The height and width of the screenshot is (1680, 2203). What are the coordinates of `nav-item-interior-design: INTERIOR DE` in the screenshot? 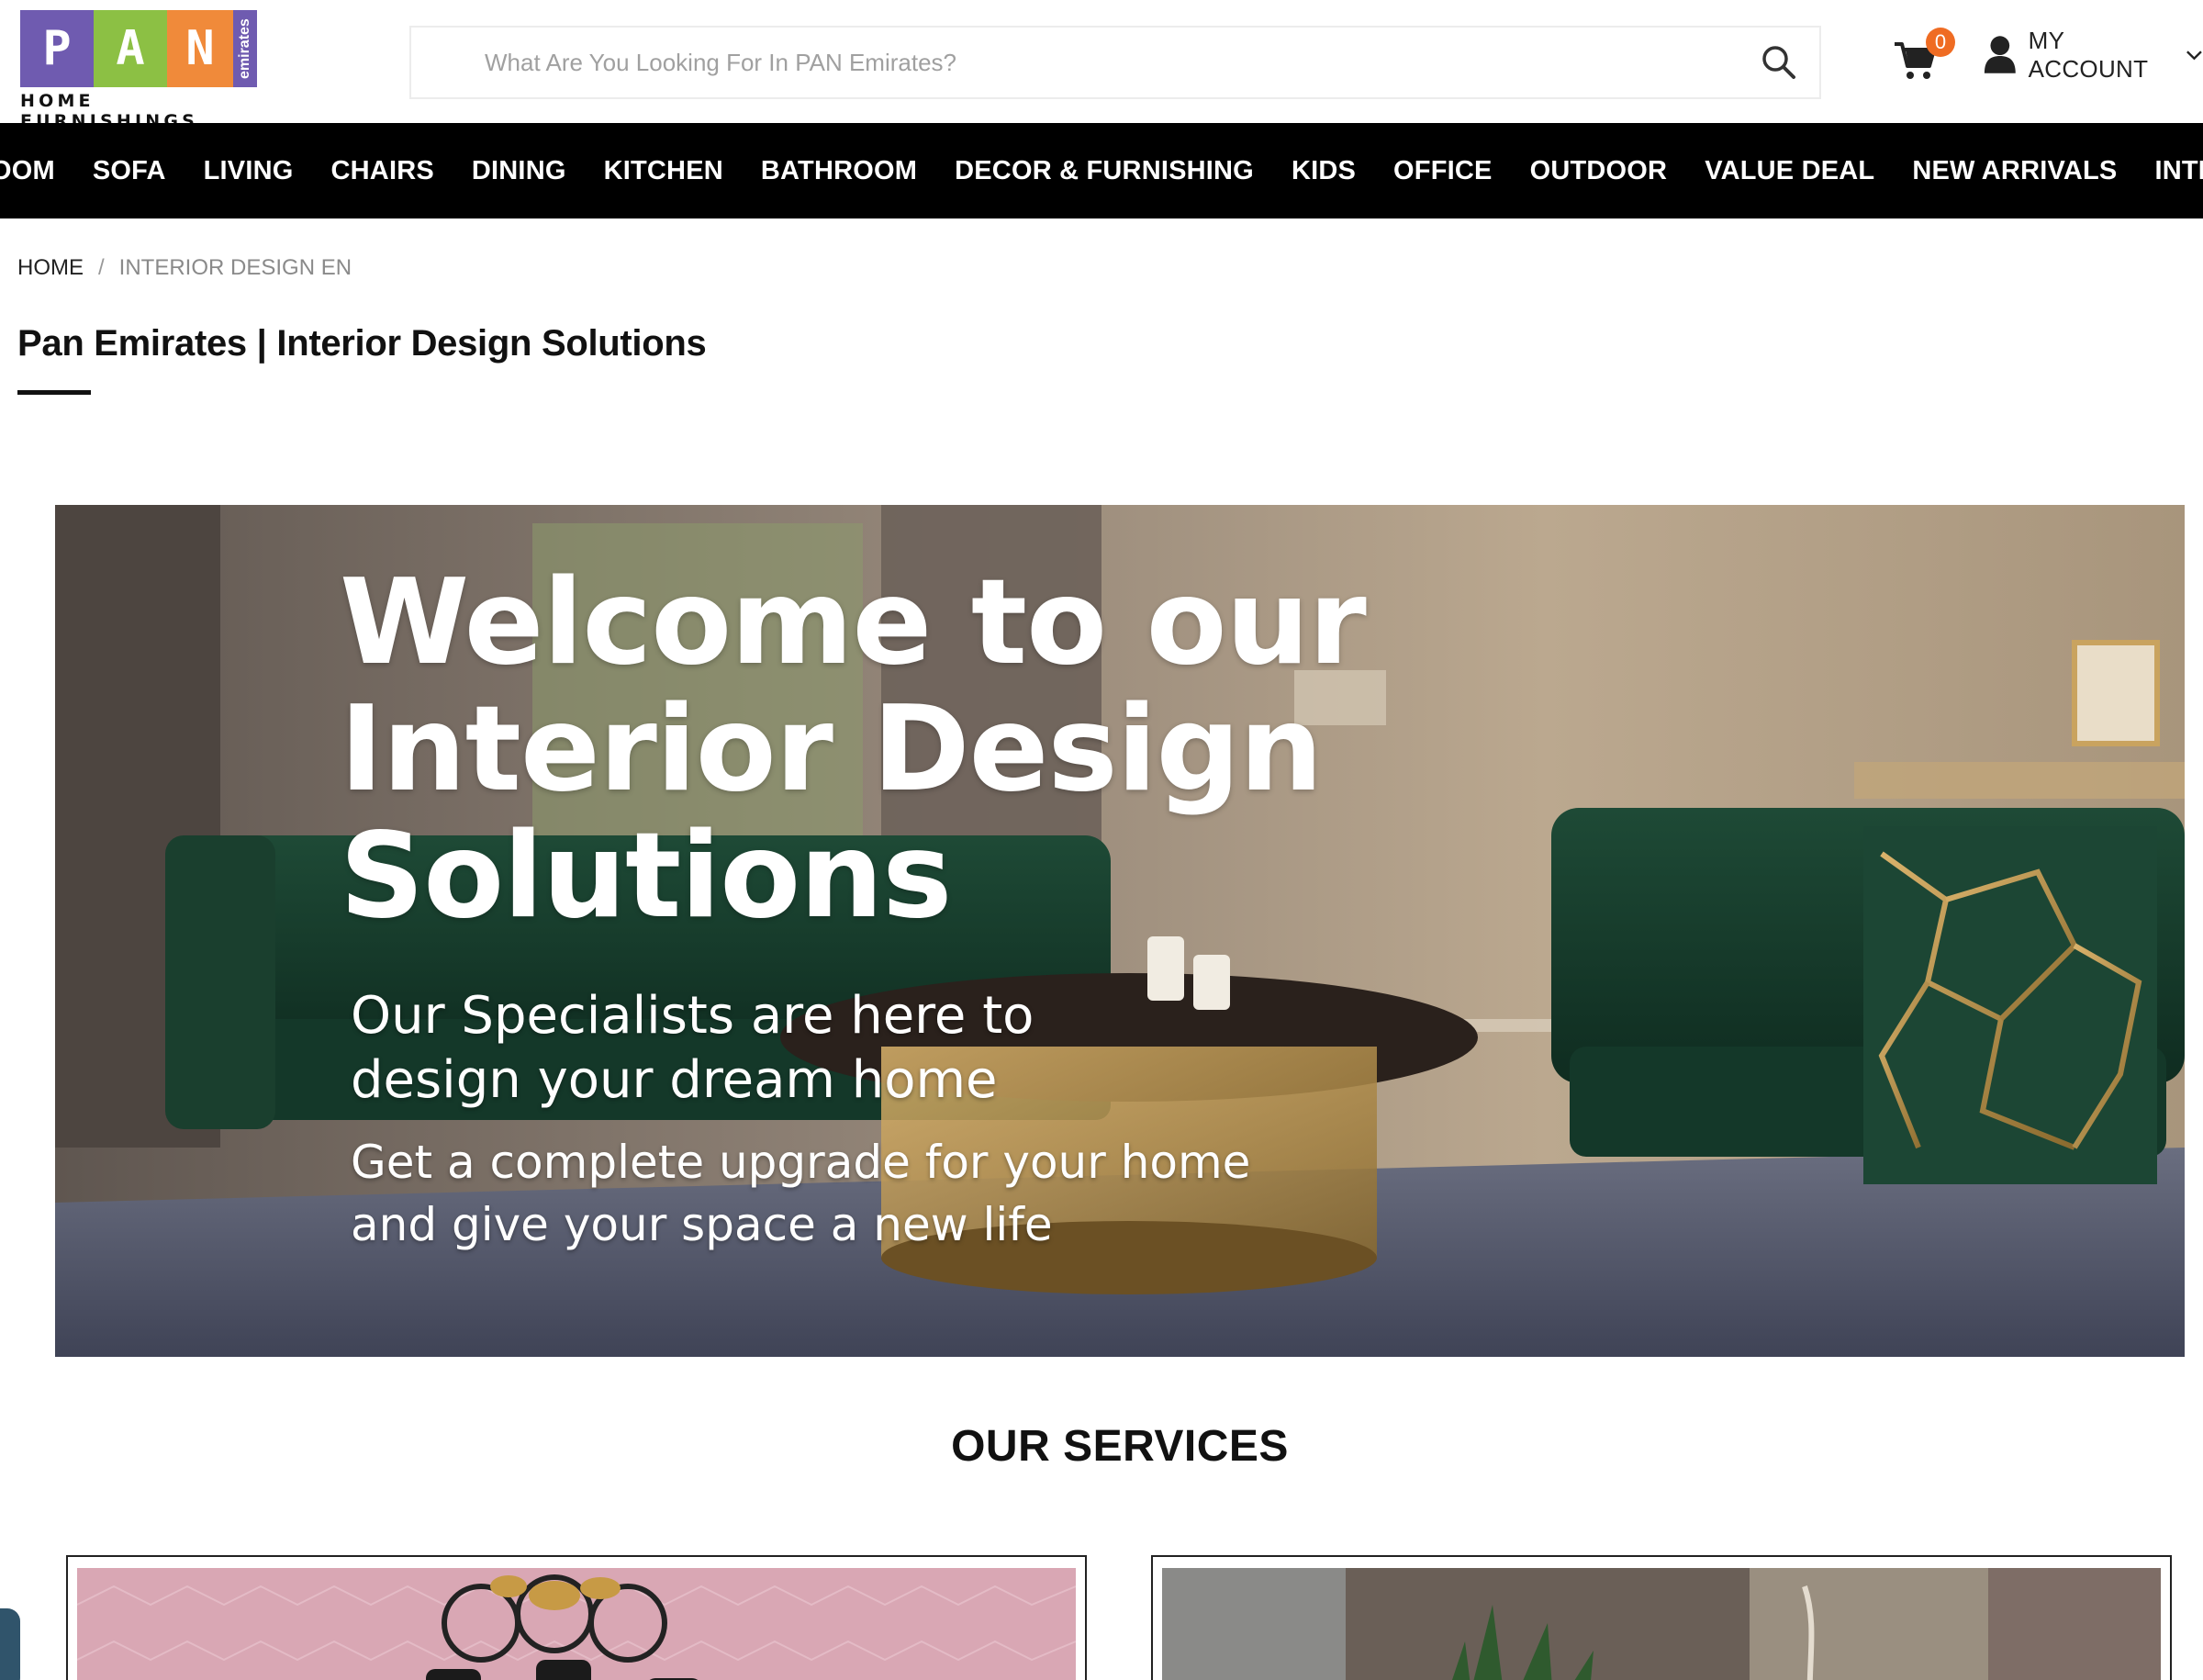 It's located at (2178, 171).